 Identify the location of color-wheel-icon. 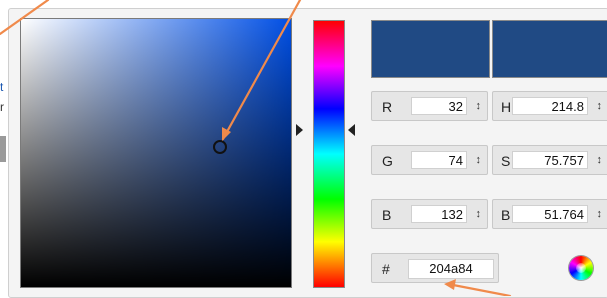
(581, 268).